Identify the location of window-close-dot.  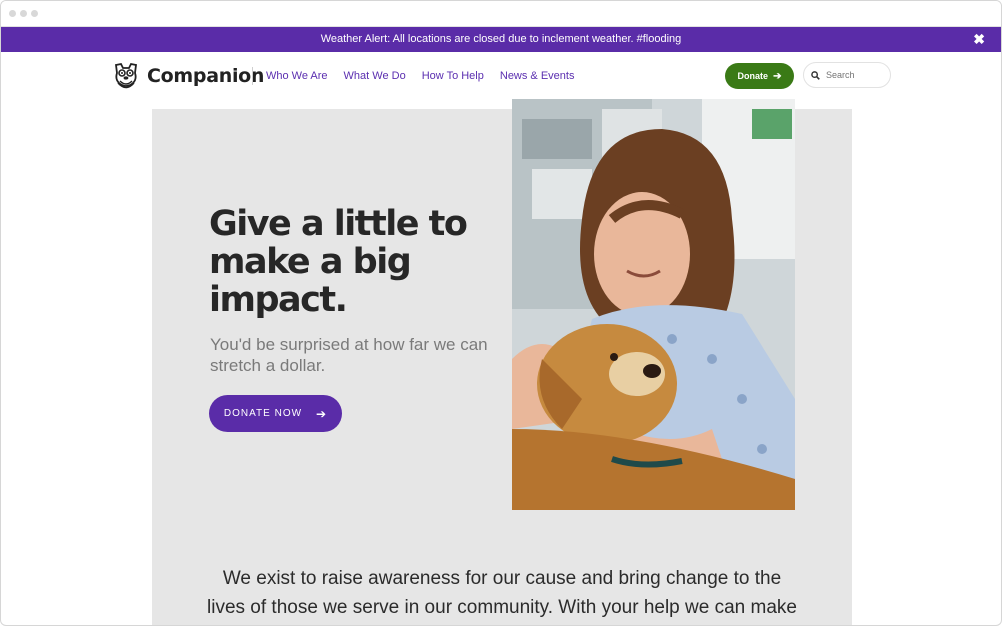
(12, 13).